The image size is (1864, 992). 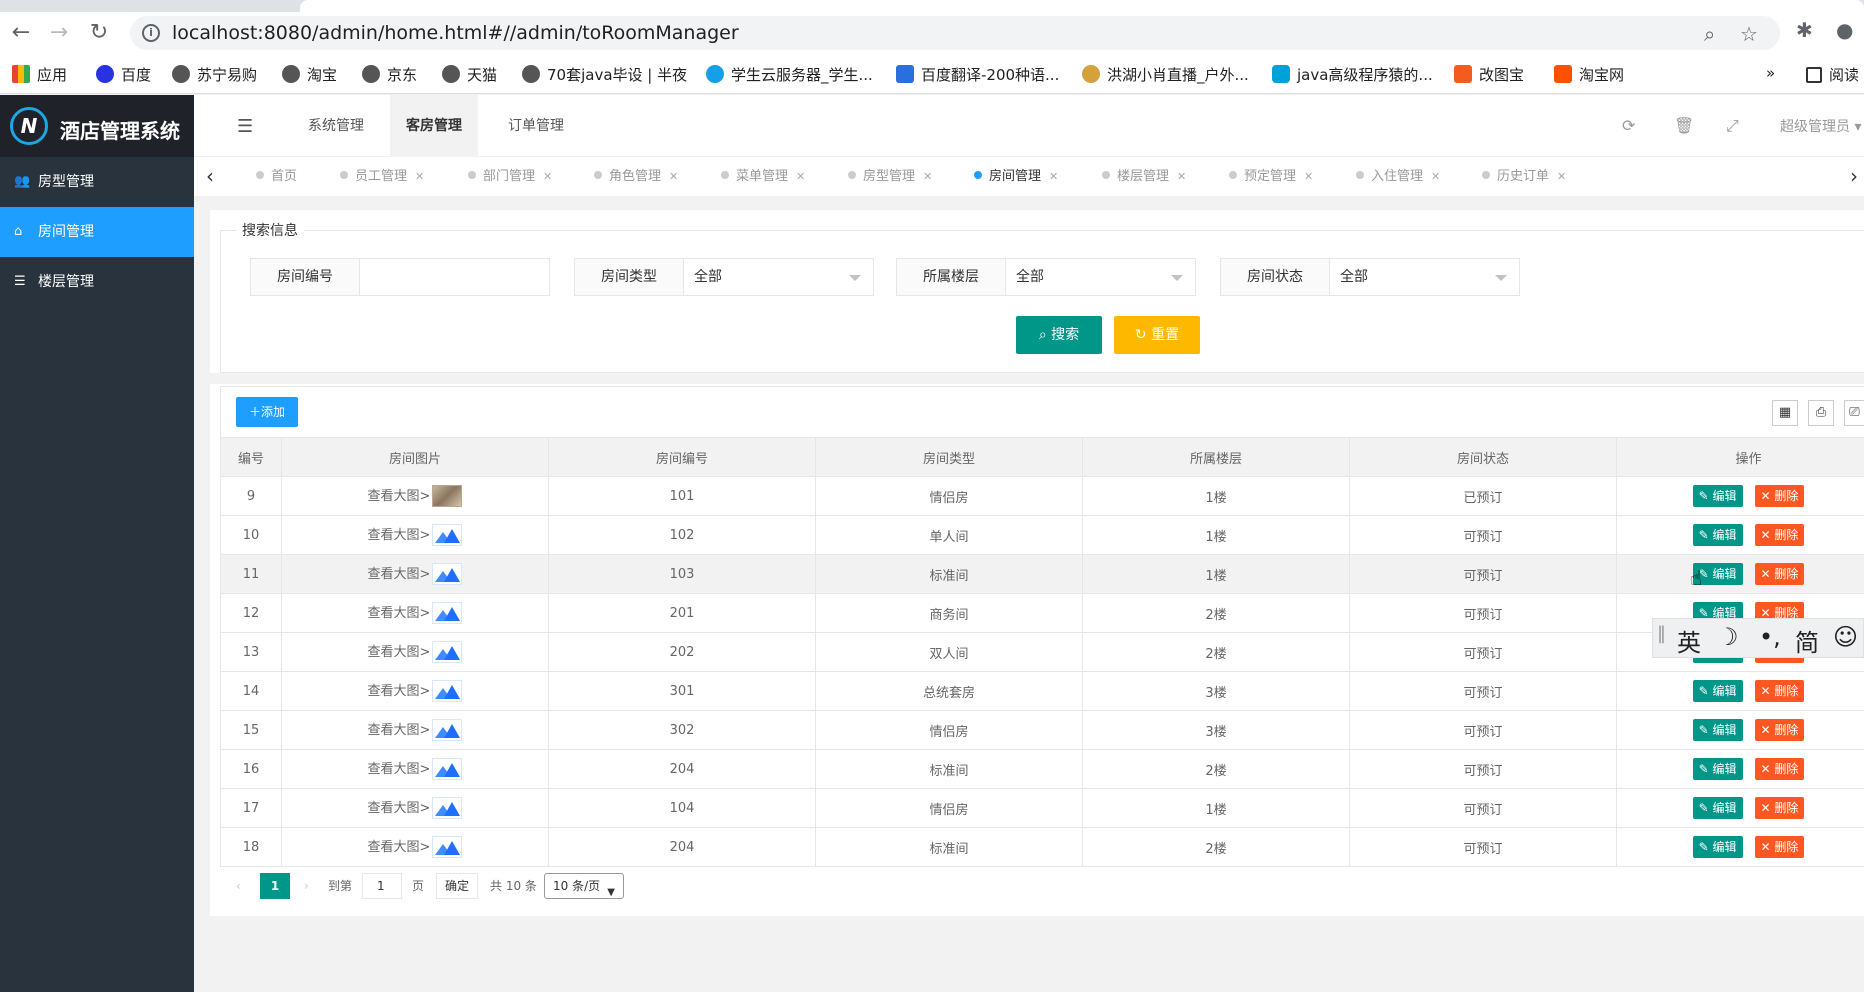 What do you see at coordinates (682, 457) in the screenshot?
I see `col-room-number: 房间编号` at bounding box center [682, 457].